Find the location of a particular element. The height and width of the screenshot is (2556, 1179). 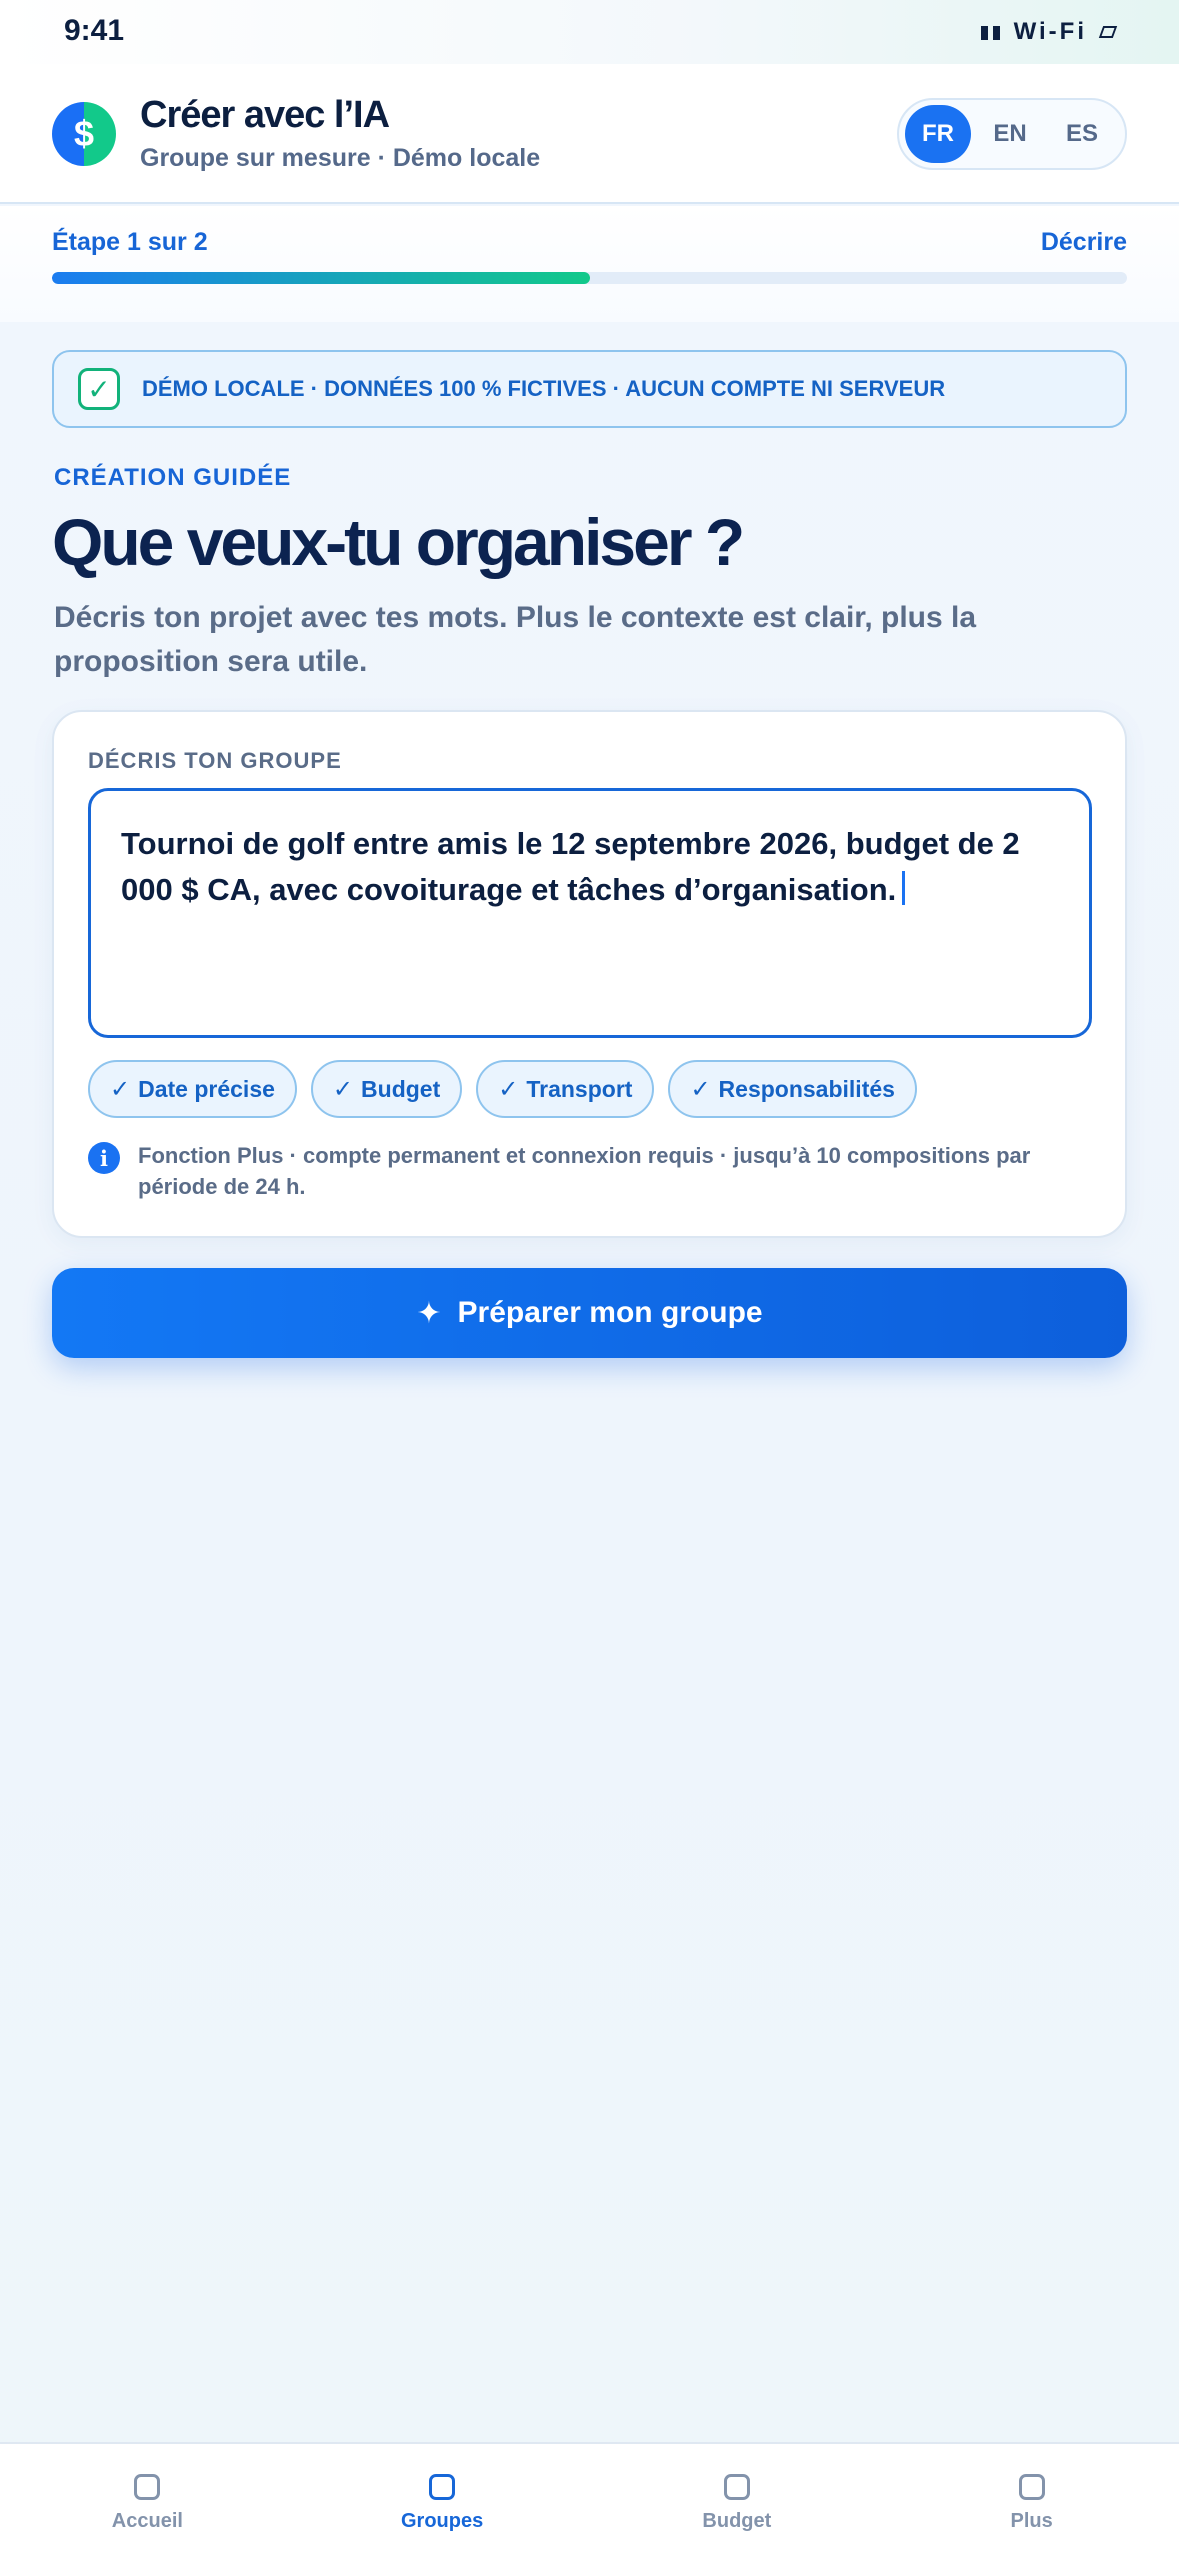

tab-groupes: Groupes is located at coordinates (442, 2500).